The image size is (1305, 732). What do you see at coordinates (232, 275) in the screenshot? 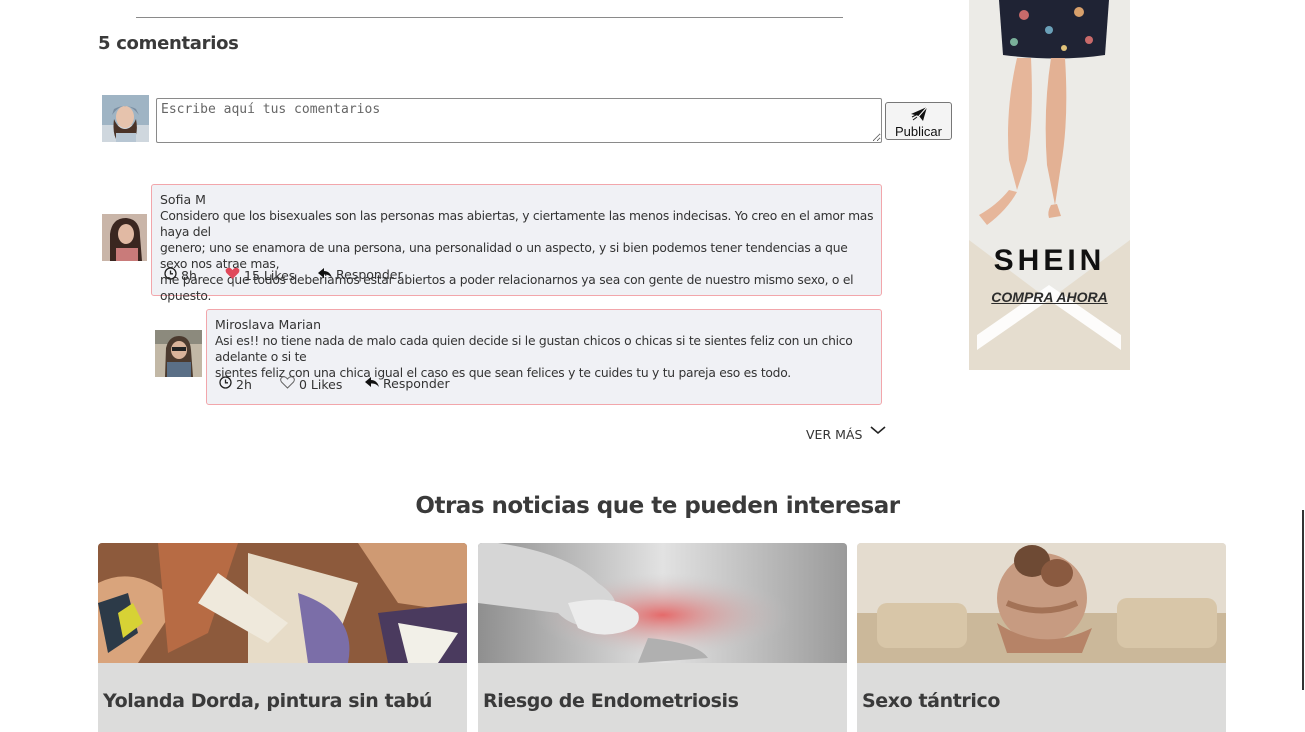
I see `heart-filled-icon` at bounding box center [232, 275].